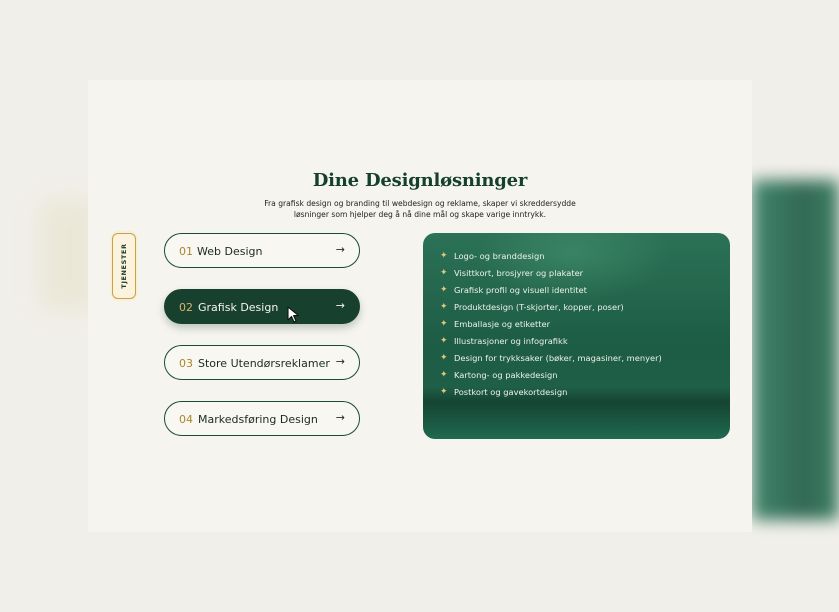  I want to click on list-item: ✦ Logo- og branddesign, so click(492, 255).